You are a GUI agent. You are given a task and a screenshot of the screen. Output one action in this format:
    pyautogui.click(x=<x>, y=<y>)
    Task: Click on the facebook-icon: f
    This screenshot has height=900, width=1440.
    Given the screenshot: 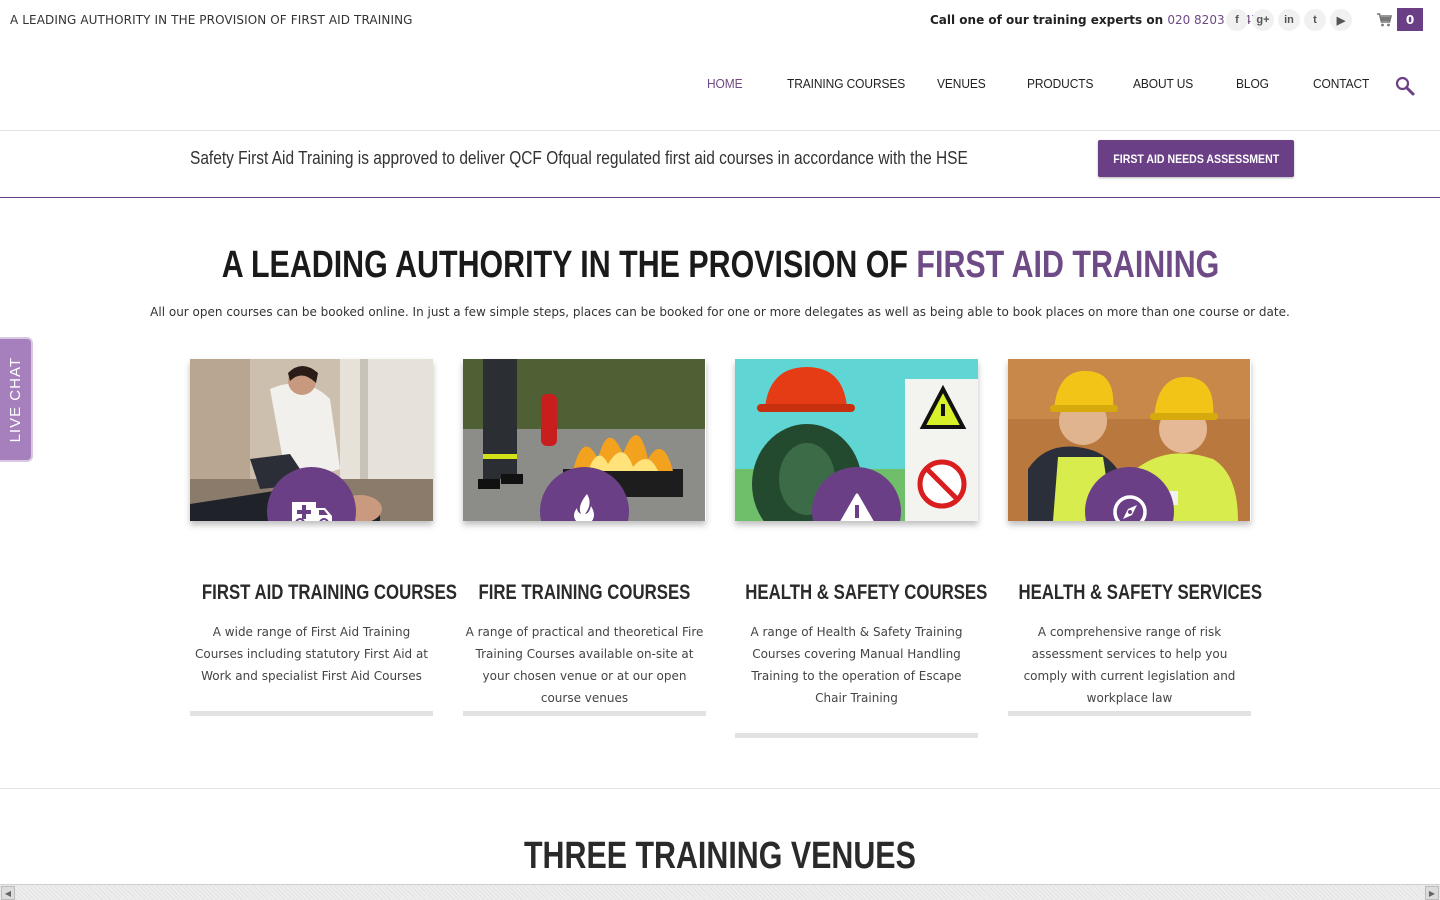 What is the action you would take?
    pyautogui.click(x=1237, y=20)
    